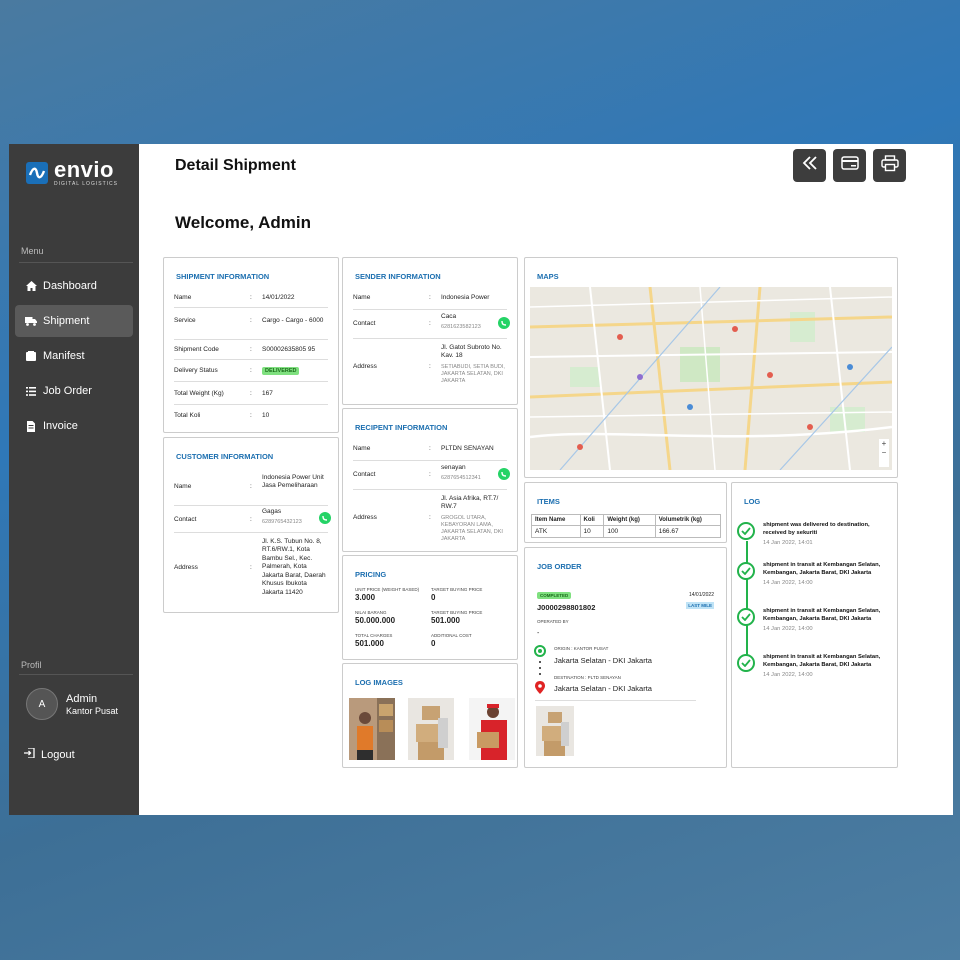 This screenshot has height=960, width=960. I want to click on column-header: Item Name, so click(556, 520).